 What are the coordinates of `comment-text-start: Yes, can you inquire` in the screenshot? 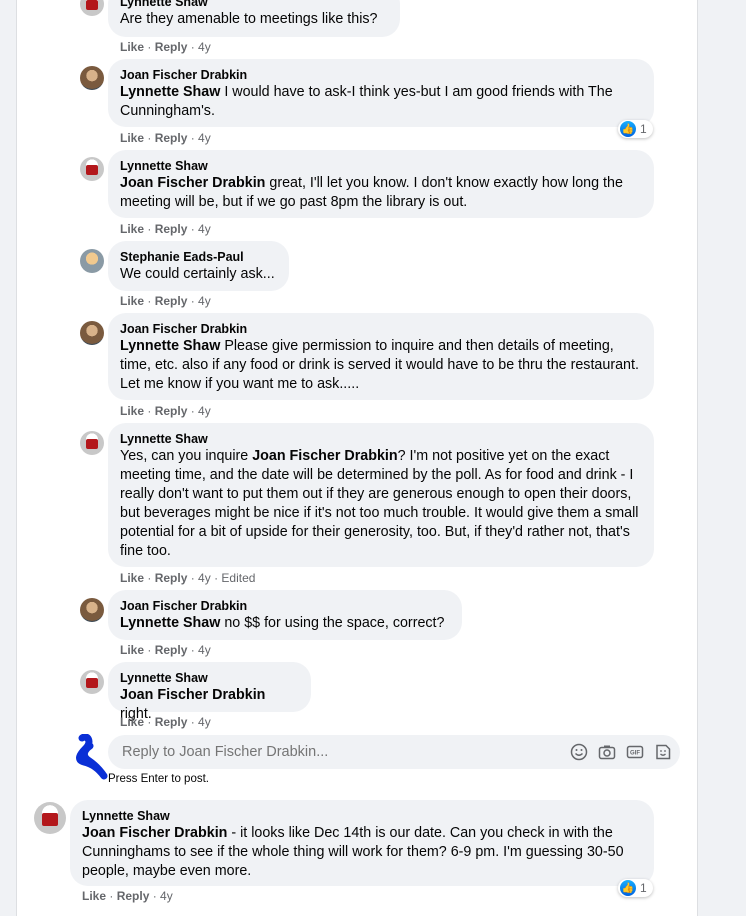 It's located at (186, 456).